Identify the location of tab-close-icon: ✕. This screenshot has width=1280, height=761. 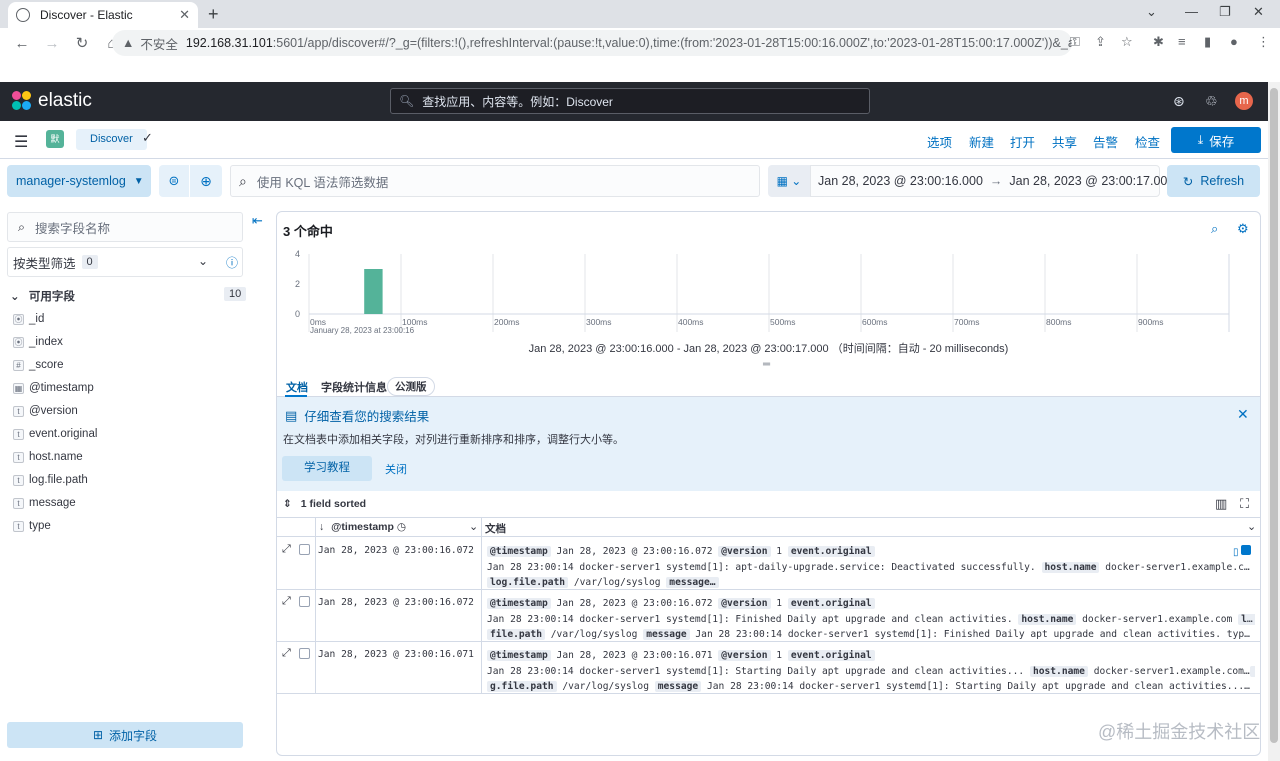
(184, 15).